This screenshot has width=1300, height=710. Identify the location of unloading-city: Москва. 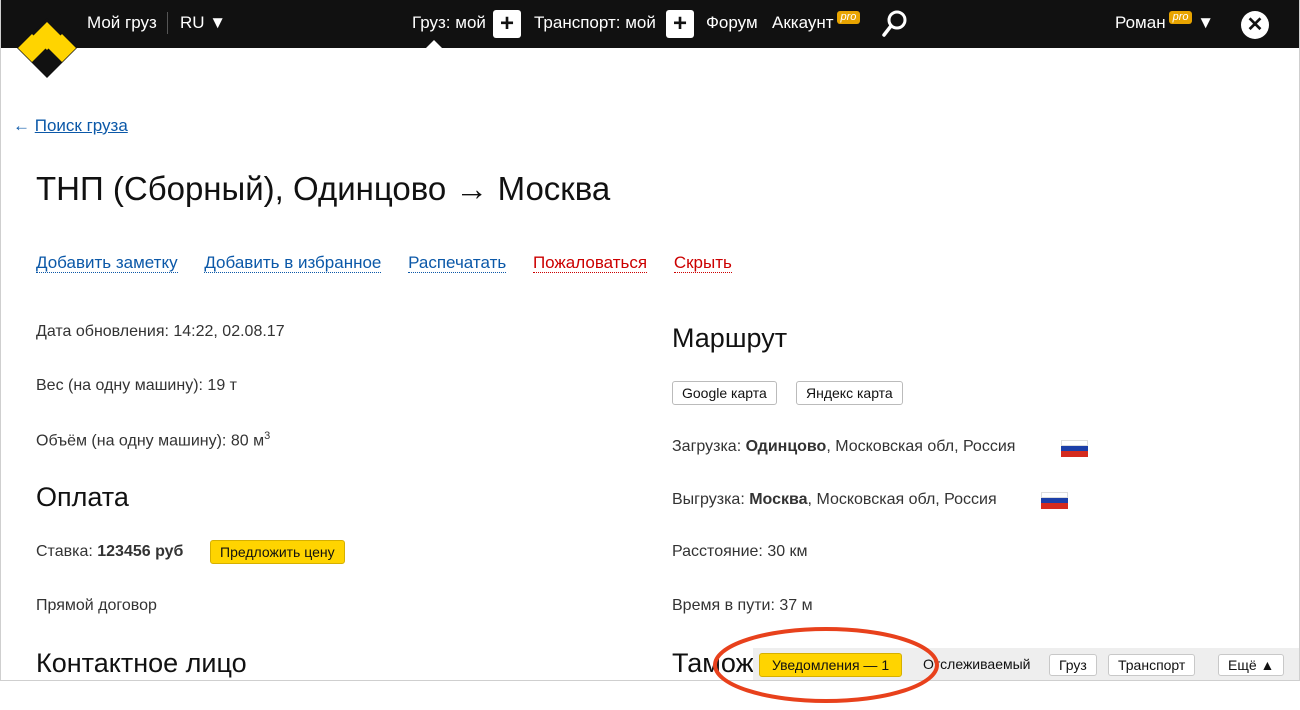
(778, 499).